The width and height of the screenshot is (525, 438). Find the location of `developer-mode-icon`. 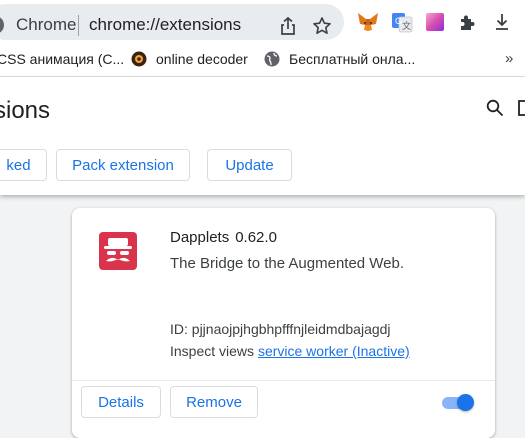

developer-mode-icon is located at coordinates (521, 110).